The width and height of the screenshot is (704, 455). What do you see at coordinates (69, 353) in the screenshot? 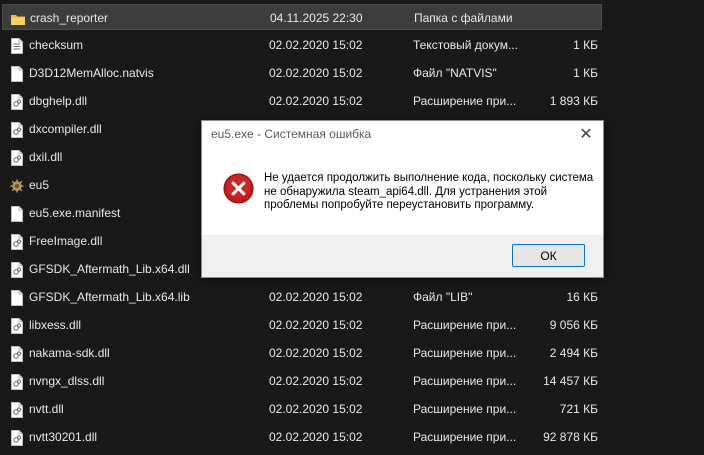
I see `file-name: nakama-sdk.dll` at bounding box center [69, 353].